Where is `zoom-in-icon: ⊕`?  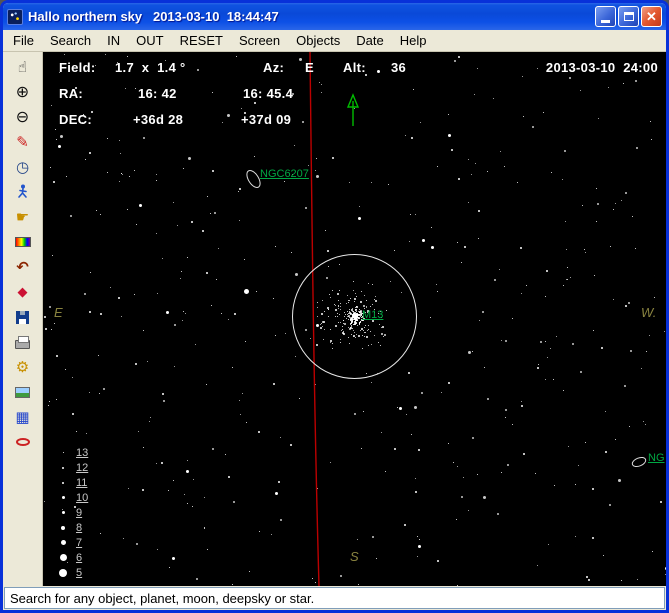 zoom-in-icon: ⊕ is located at coordinates (22, 91).